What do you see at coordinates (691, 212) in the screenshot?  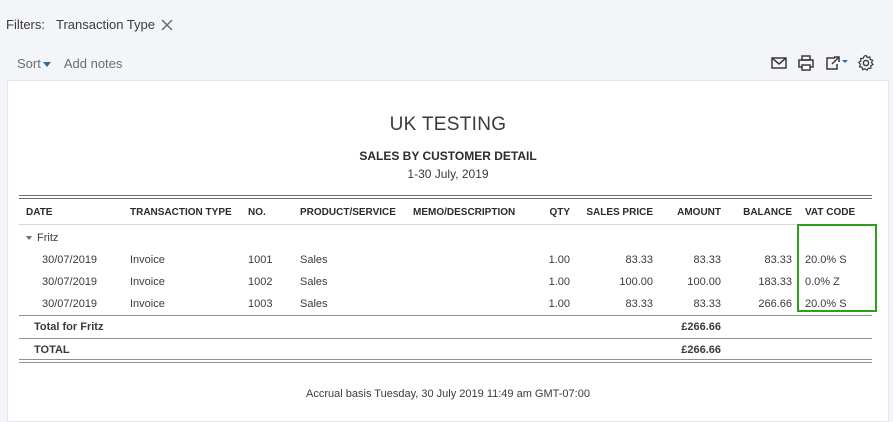 I see `column-header-amount: AMOUNT` at bounding box center [691, 212].